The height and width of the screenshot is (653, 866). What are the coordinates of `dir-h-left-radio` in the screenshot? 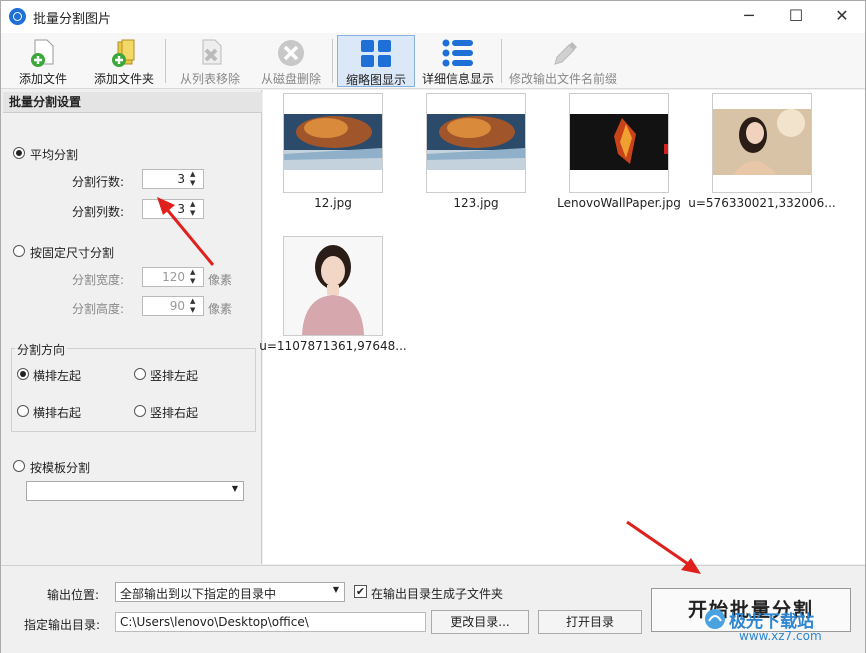 It's located at (23, 374).